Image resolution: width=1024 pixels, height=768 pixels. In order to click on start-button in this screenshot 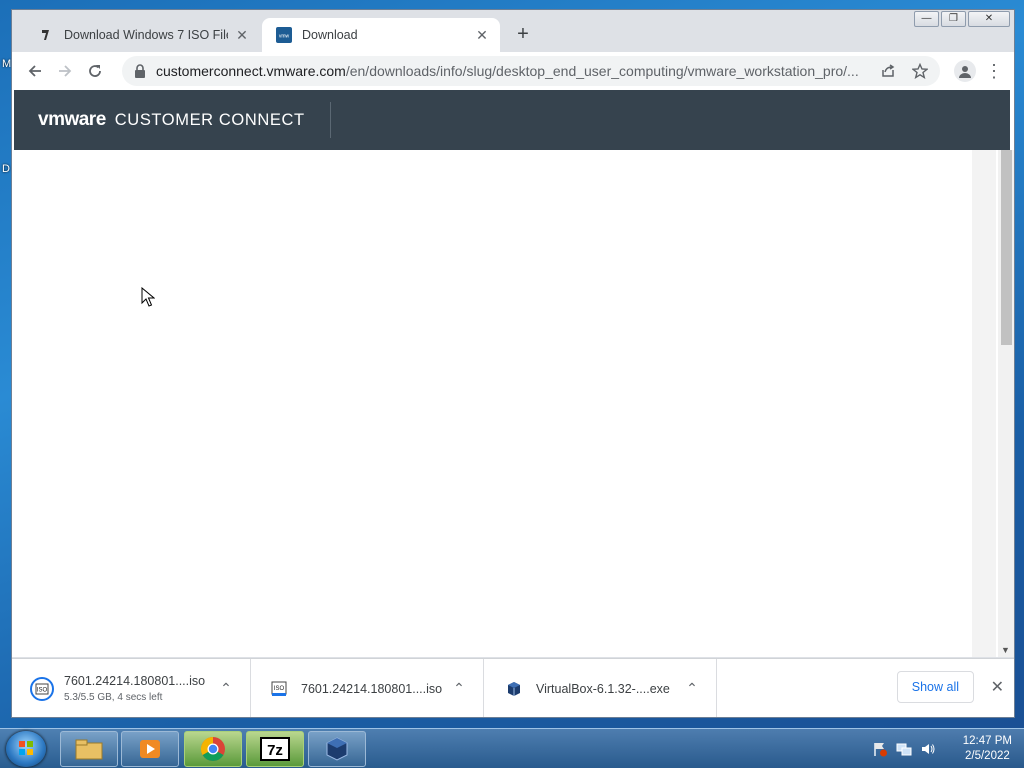, I will do `click(26, 749)`.